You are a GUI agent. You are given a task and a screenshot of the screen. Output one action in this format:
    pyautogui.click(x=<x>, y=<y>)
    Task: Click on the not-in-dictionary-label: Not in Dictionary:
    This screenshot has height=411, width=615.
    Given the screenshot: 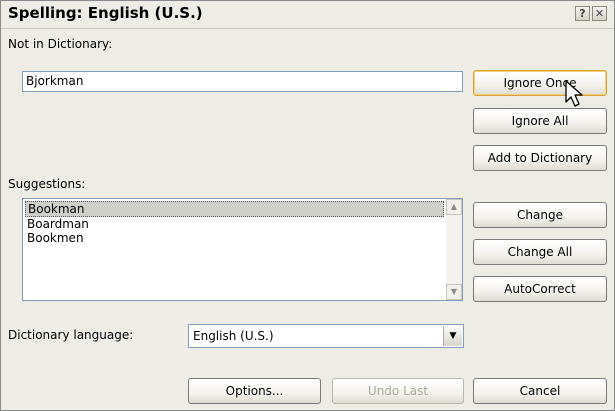 What is the action you would take?
    pyautogui.click(x=60, y=44)
    